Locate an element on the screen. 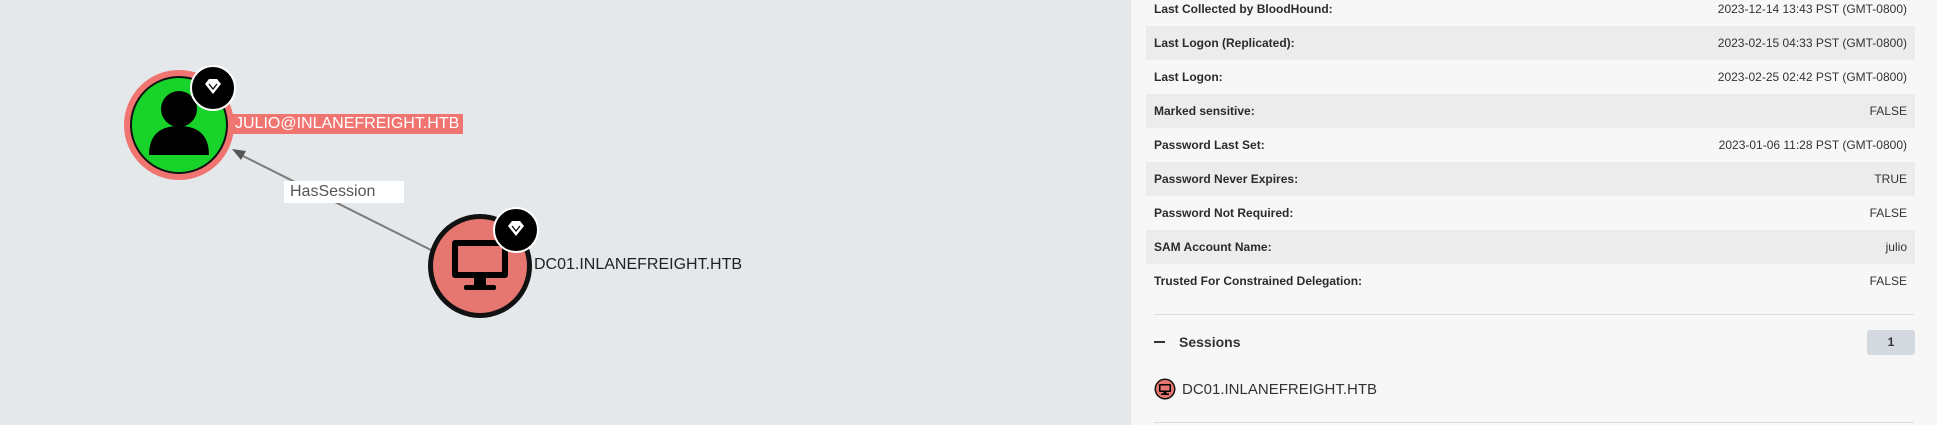  property-value: TRUE is located at coordinates (1890, 179).